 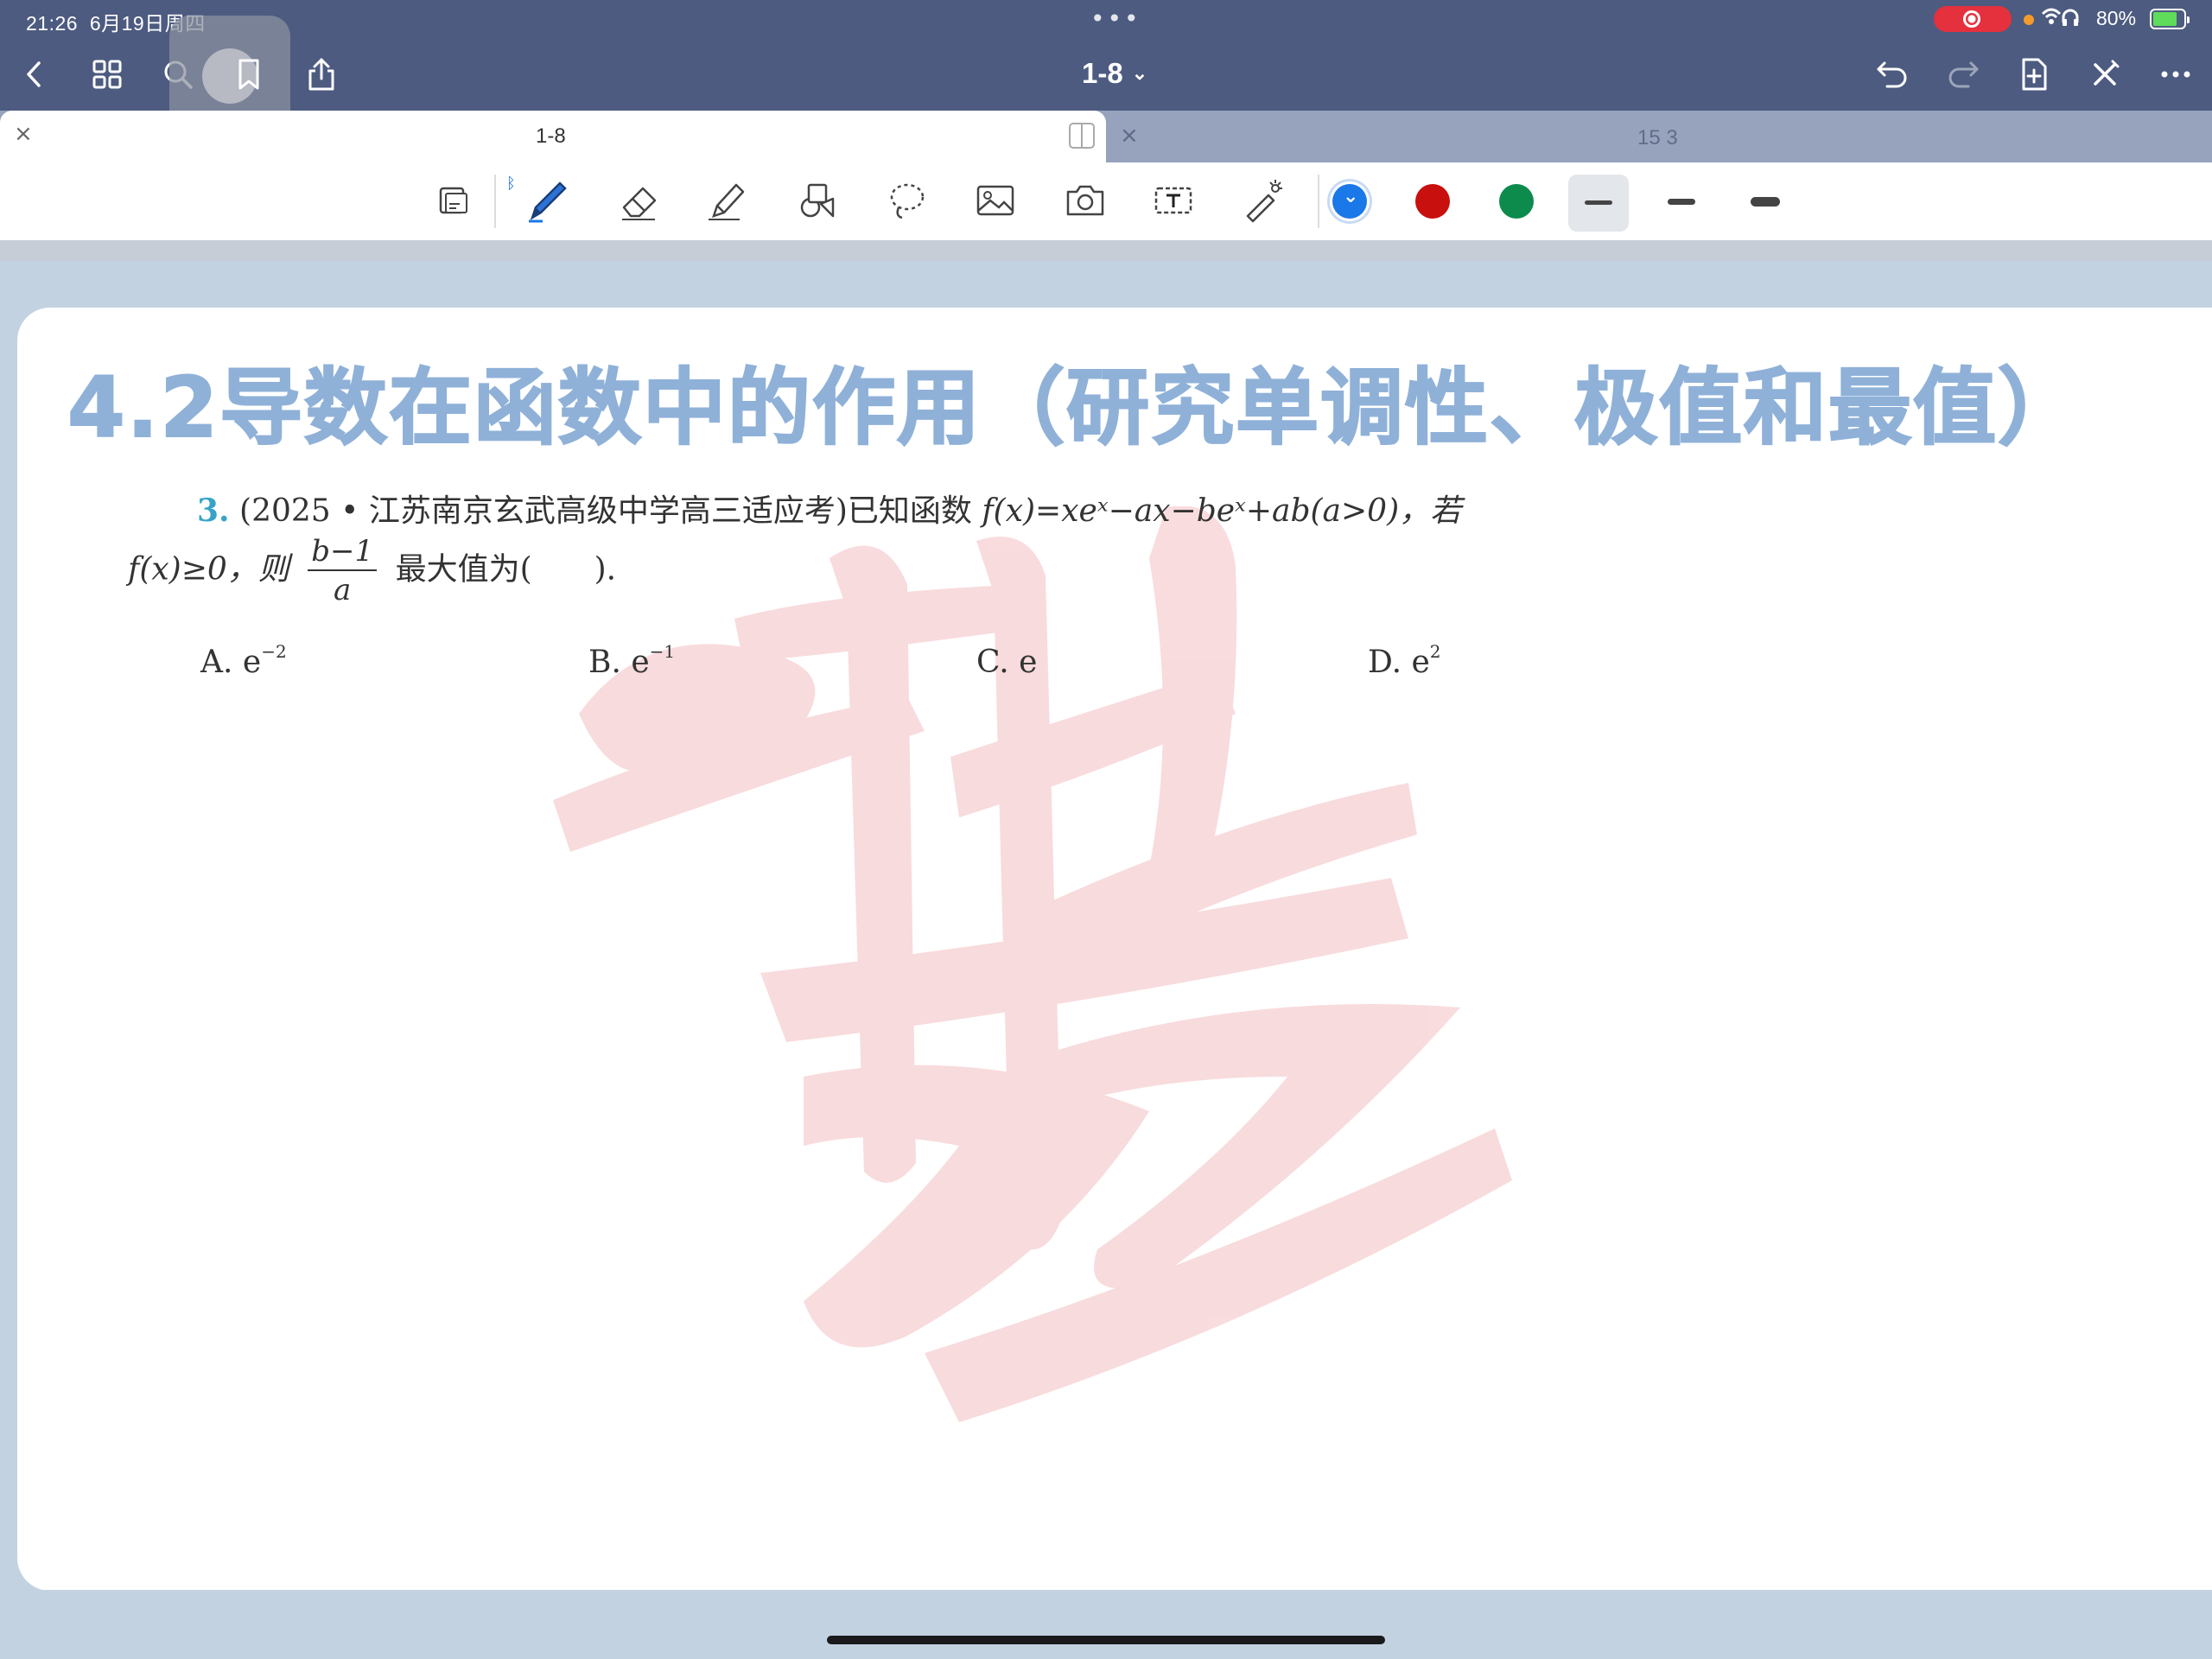 I want to click on color-swatch-red, so click(x=1432, y=201).